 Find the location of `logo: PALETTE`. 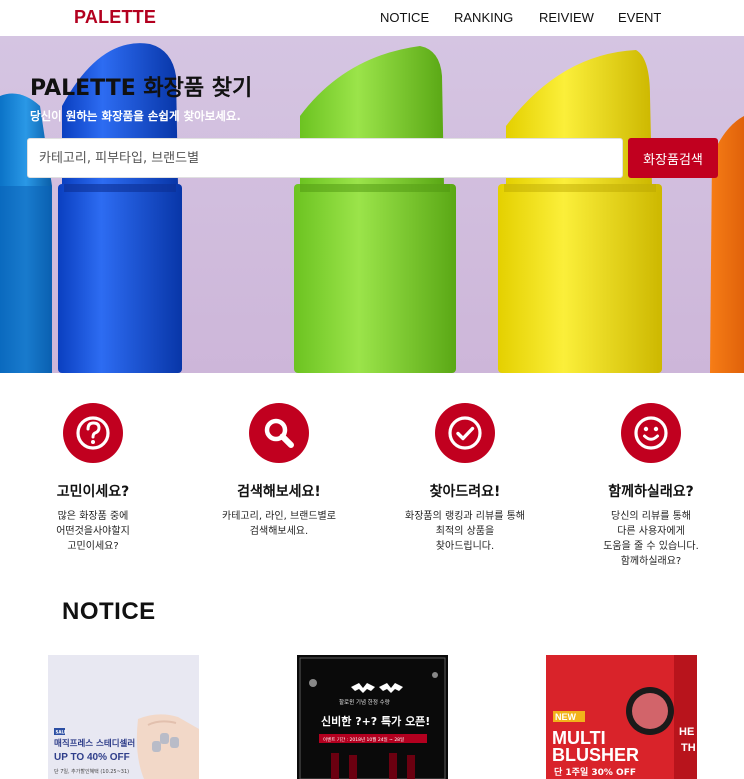

logo: PALETTE is located at coordinates (115, 17).